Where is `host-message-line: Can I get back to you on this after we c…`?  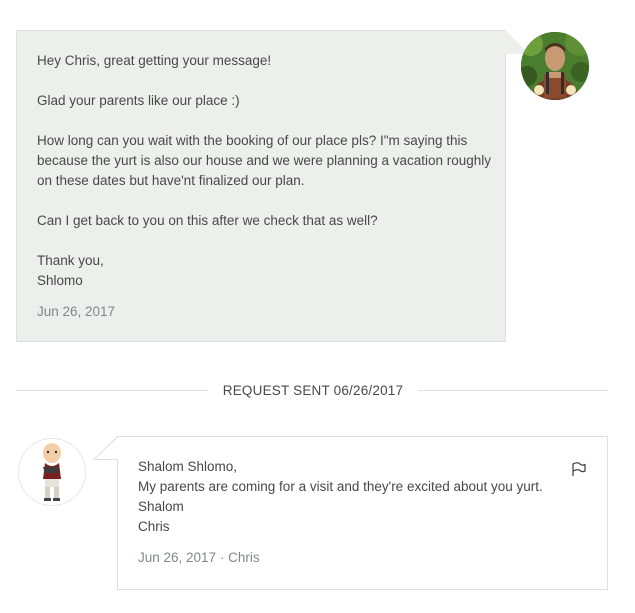
host-message-line: Can I get back to you on this after we c… is located at coordinates (207, 220).